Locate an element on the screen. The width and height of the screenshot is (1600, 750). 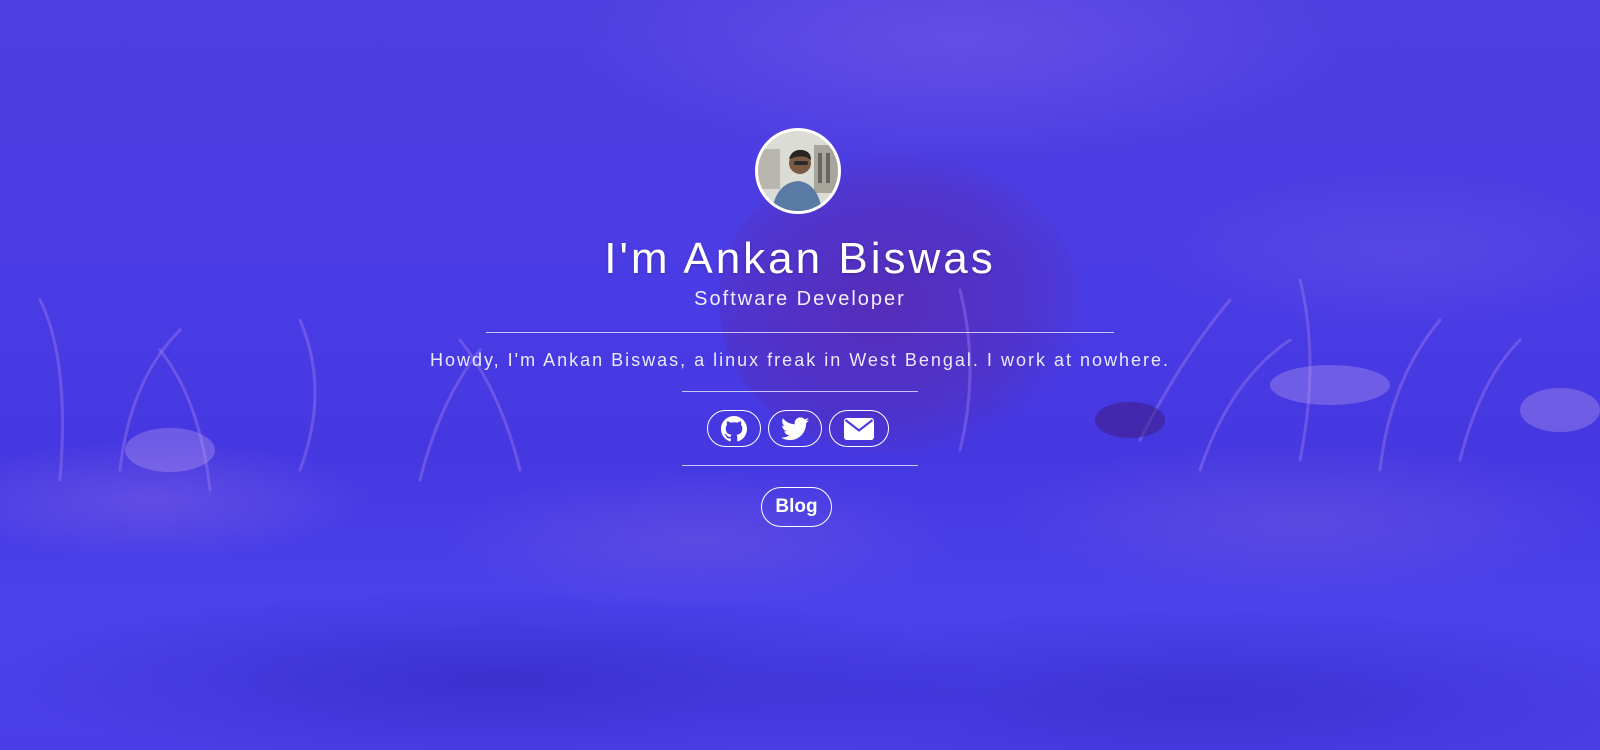
twitter-icon is located at coordinates (795, 428).